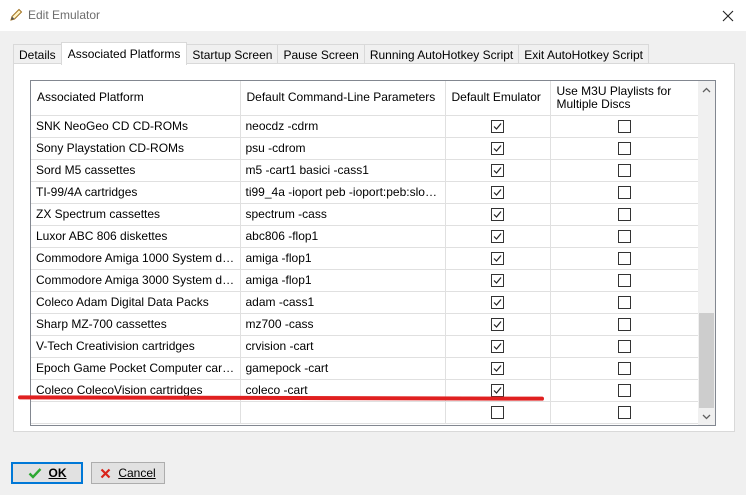 The image size is (746, 495). What do you see at coordinates (136, 280) in the screenshot?
I see `platform-cell: Commodore Amiga 3000 System disks` at bounding box center [136, 280].